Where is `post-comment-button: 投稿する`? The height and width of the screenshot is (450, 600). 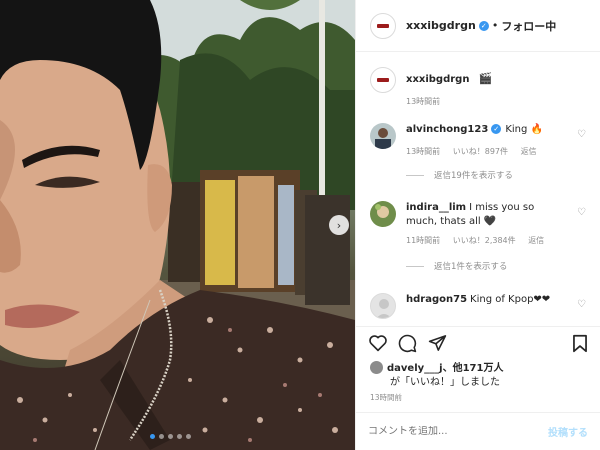
post-comment-button: 投稿する is located at coordinates (568, 431).